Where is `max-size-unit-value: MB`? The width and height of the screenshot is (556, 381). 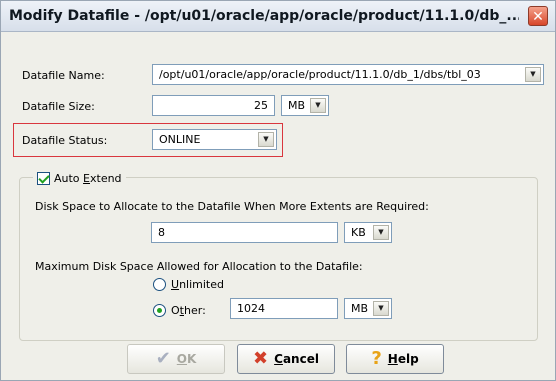 max-size-unit-value: MB is located at coordinates (360, 308).